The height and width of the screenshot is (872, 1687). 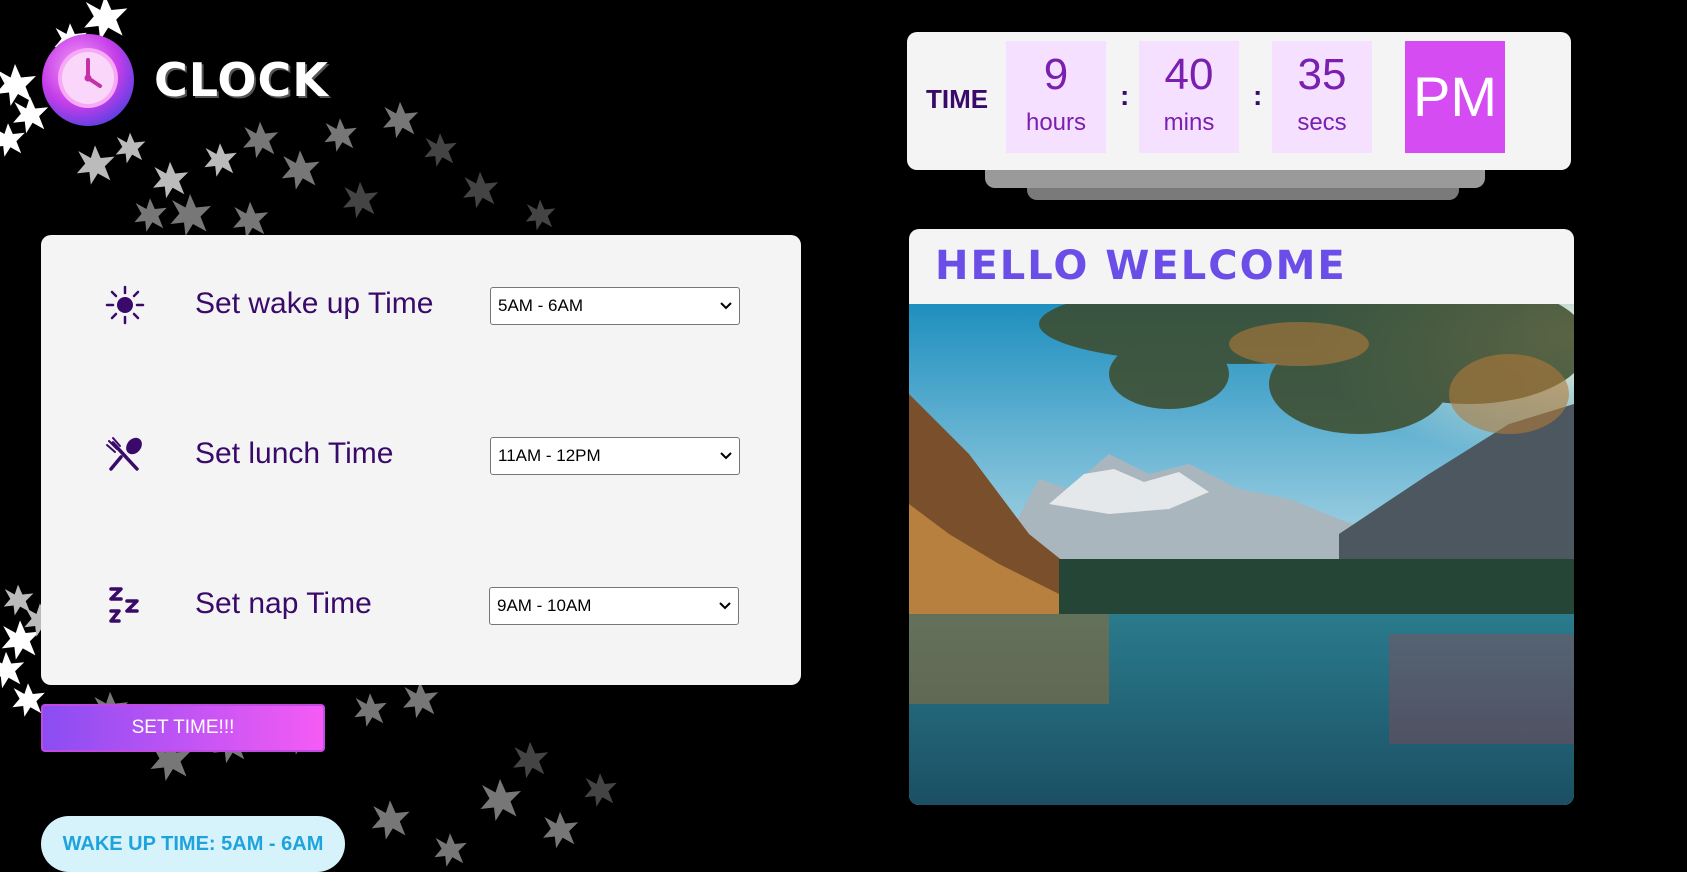 I want to click on nap-select-value: 9AM - 10AM, so click(x=544, y=605).